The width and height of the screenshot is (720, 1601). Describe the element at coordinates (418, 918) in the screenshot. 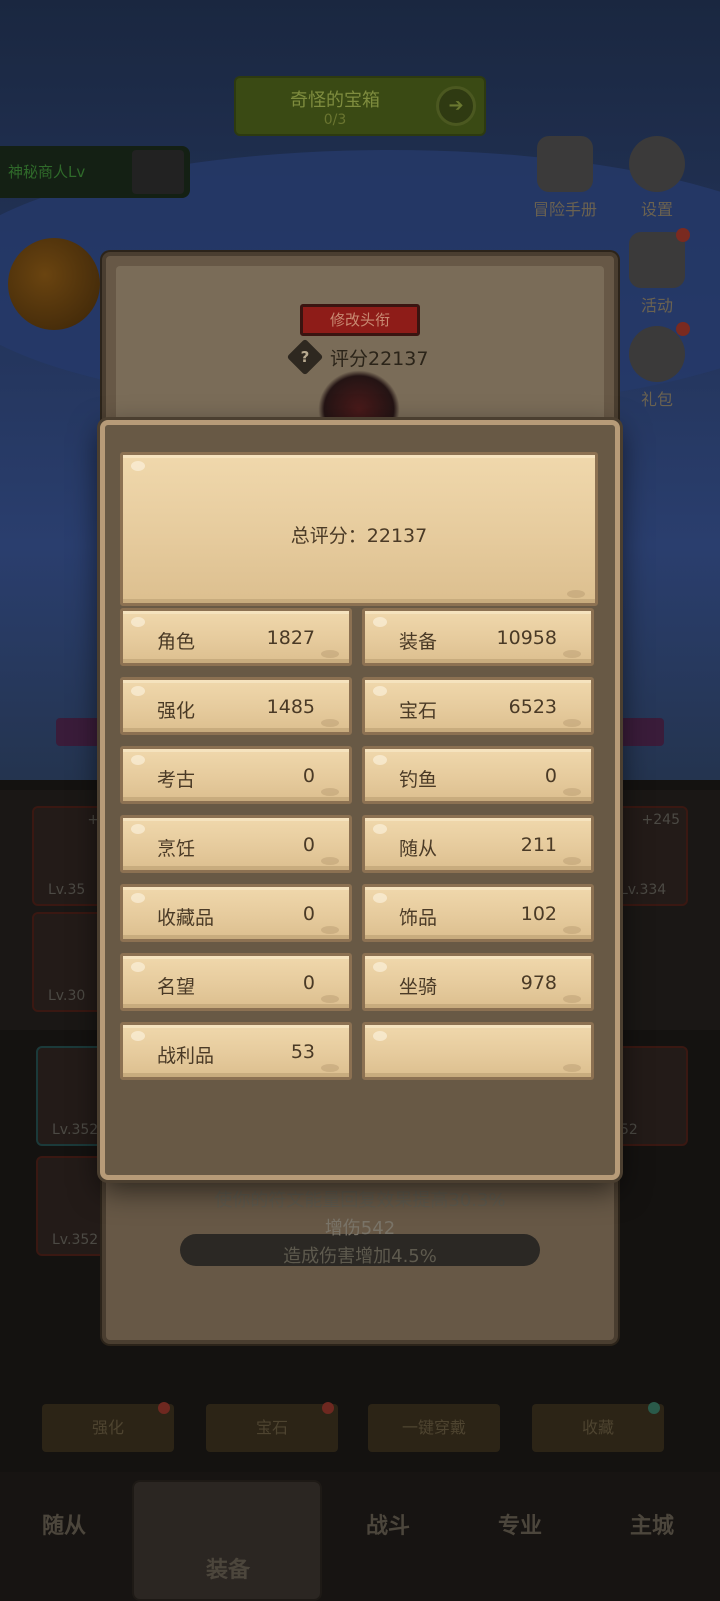

I see `stat-label: 饰品` at that location.